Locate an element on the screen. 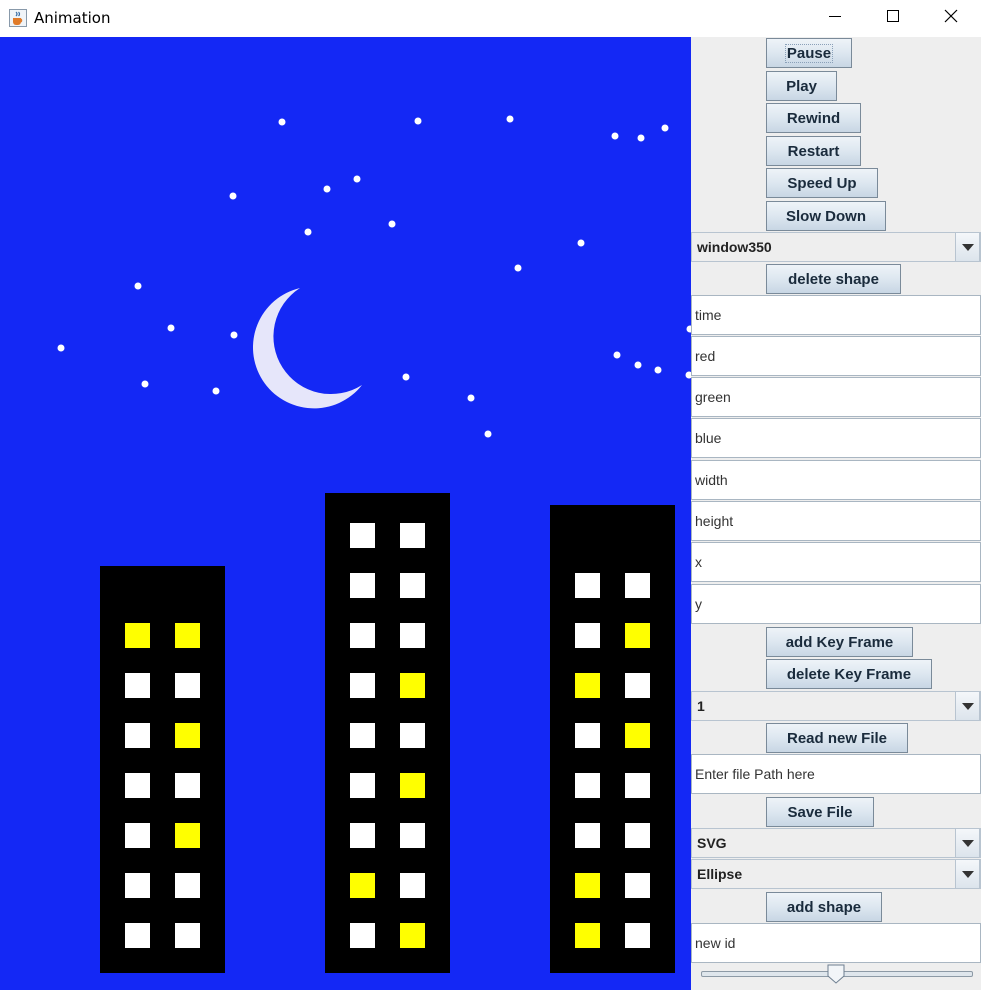 The width and height of the screenshot is (981, 990). restart-button: Restart is located at coordinates (813, 151).